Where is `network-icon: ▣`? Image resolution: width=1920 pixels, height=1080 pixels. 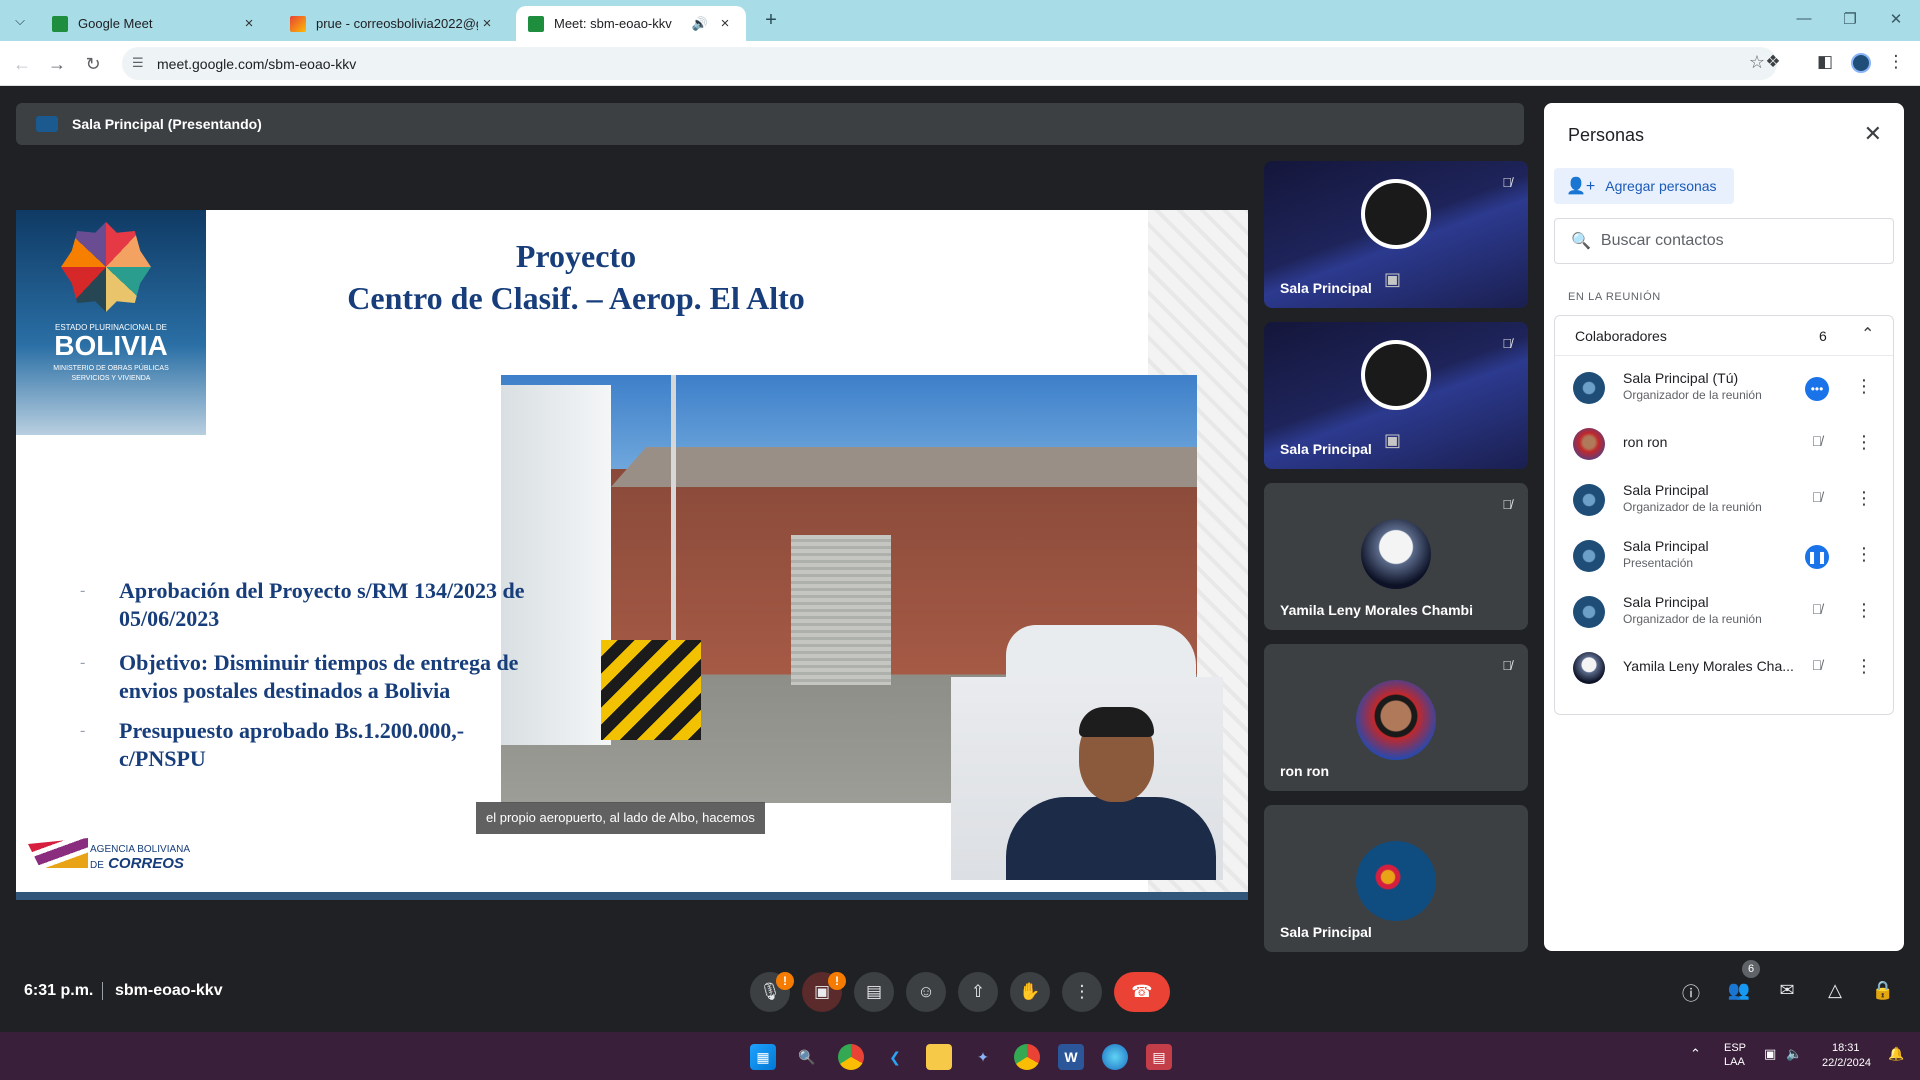 network-icon: ▣ is located at coordinates (1770, 1054).